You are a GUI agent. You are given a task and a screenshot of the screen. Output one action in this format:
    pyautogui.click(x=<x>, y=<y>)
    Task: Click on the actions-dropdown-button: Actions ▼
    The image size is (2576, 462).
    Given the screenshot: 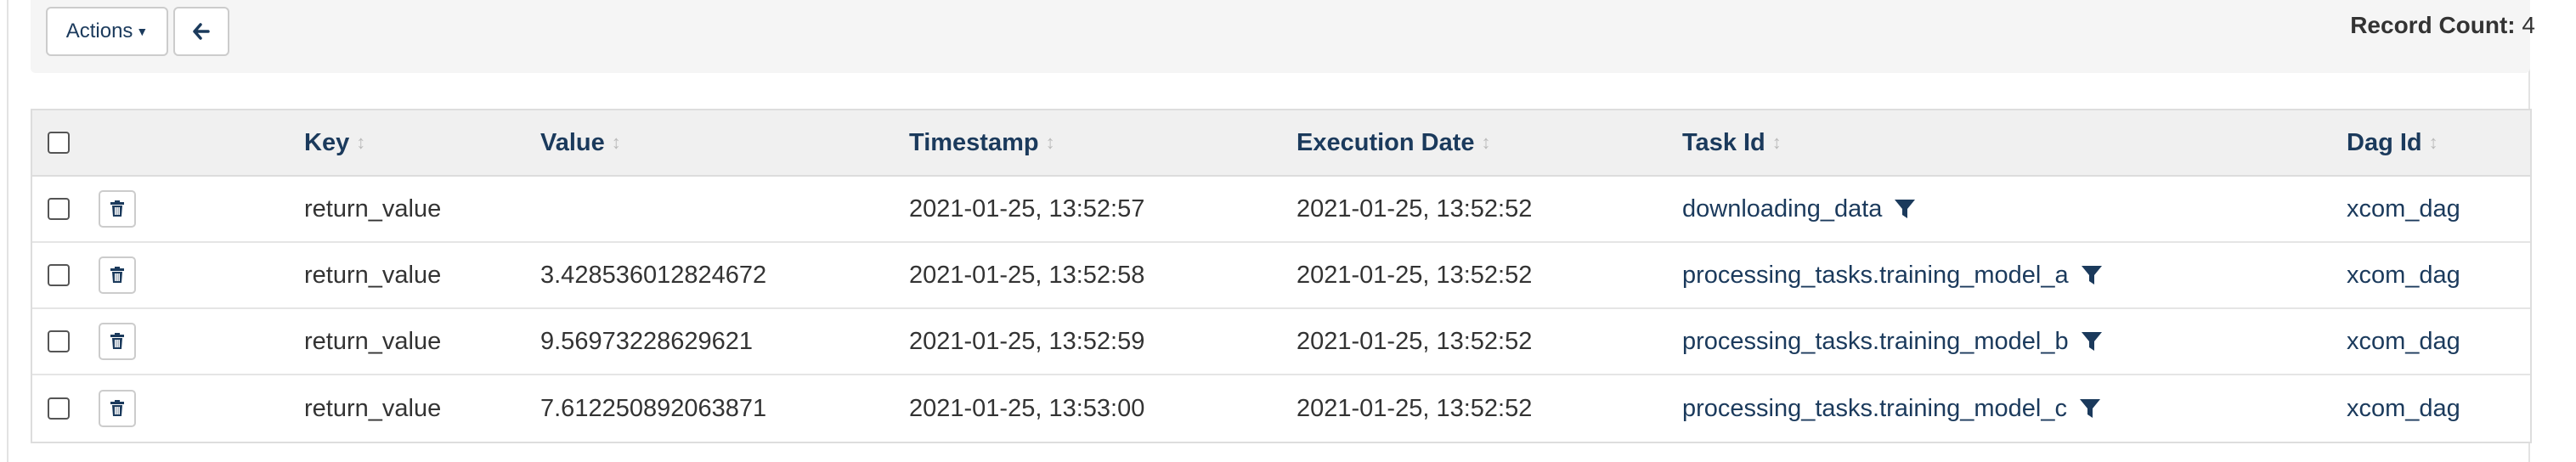 What is the action you would take?
    pyautogui.click(x=107, y=31)
    